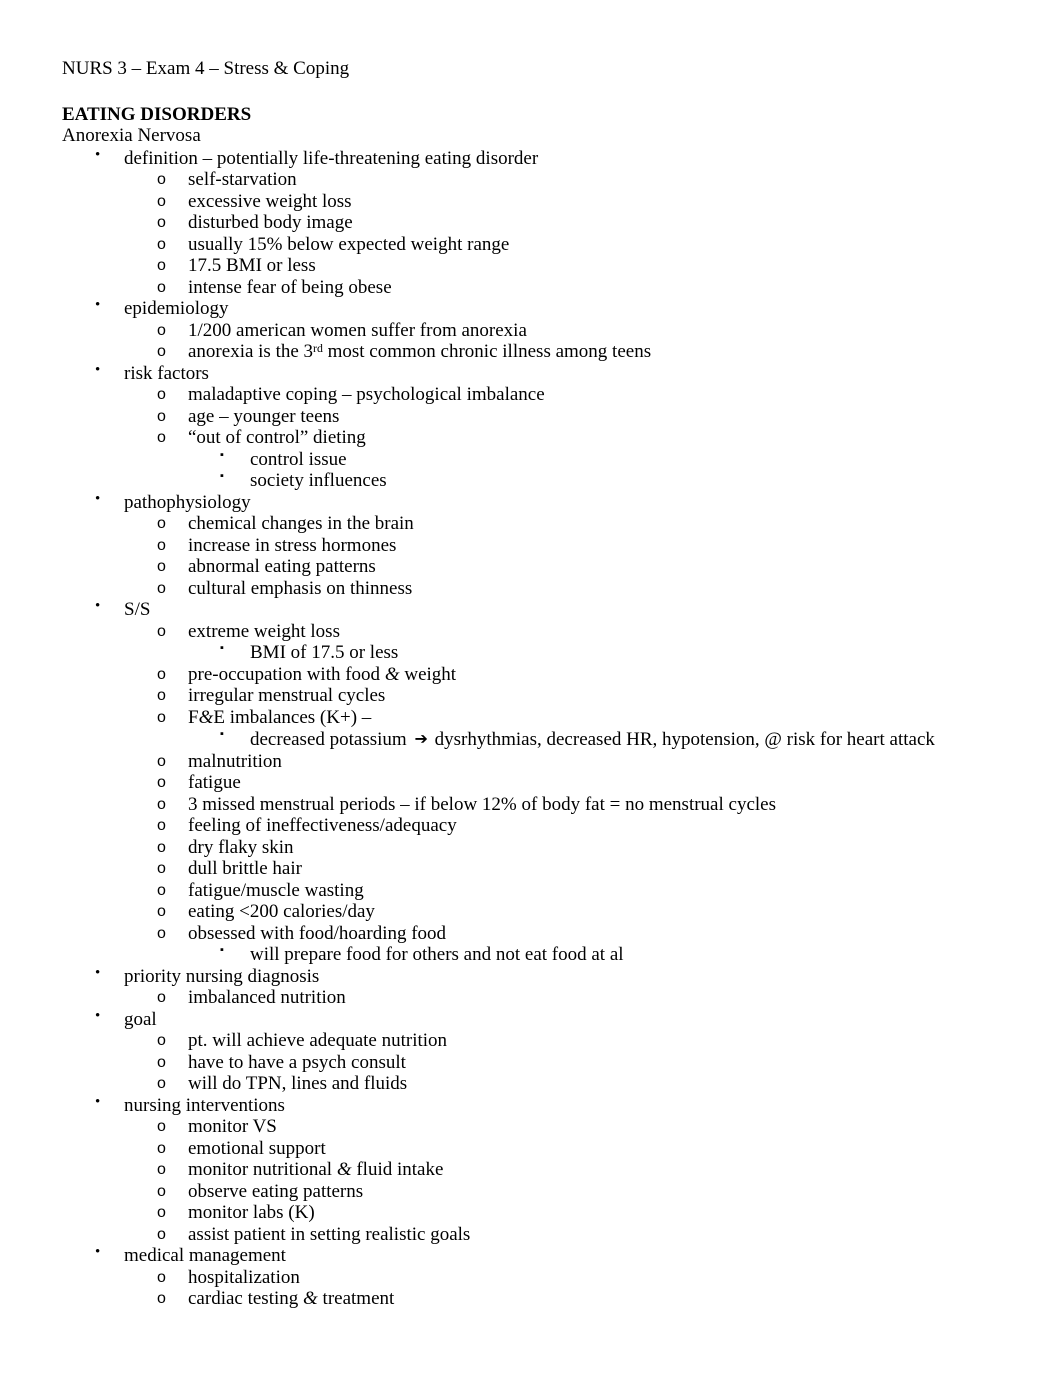  What do you see at coordinates (531, 202) in the screenshot?
I see `outline-item-level-2: o excessive weight loss` at bounding box center [531, 202].